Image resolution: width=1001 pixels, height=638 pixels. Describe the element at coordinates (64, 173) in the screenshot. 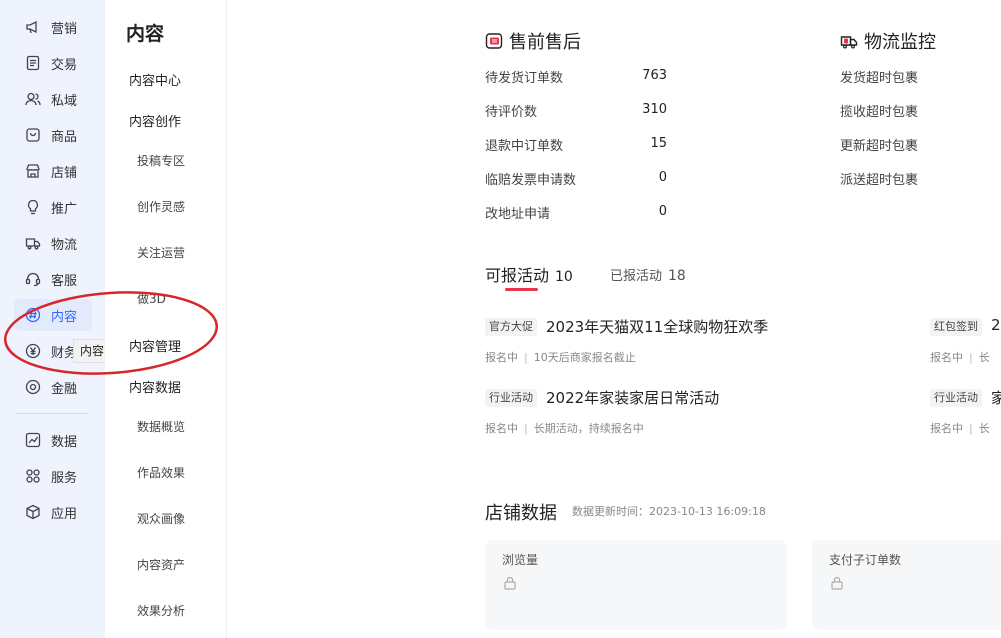

I see `rail-item-label: 店铺` at that location.